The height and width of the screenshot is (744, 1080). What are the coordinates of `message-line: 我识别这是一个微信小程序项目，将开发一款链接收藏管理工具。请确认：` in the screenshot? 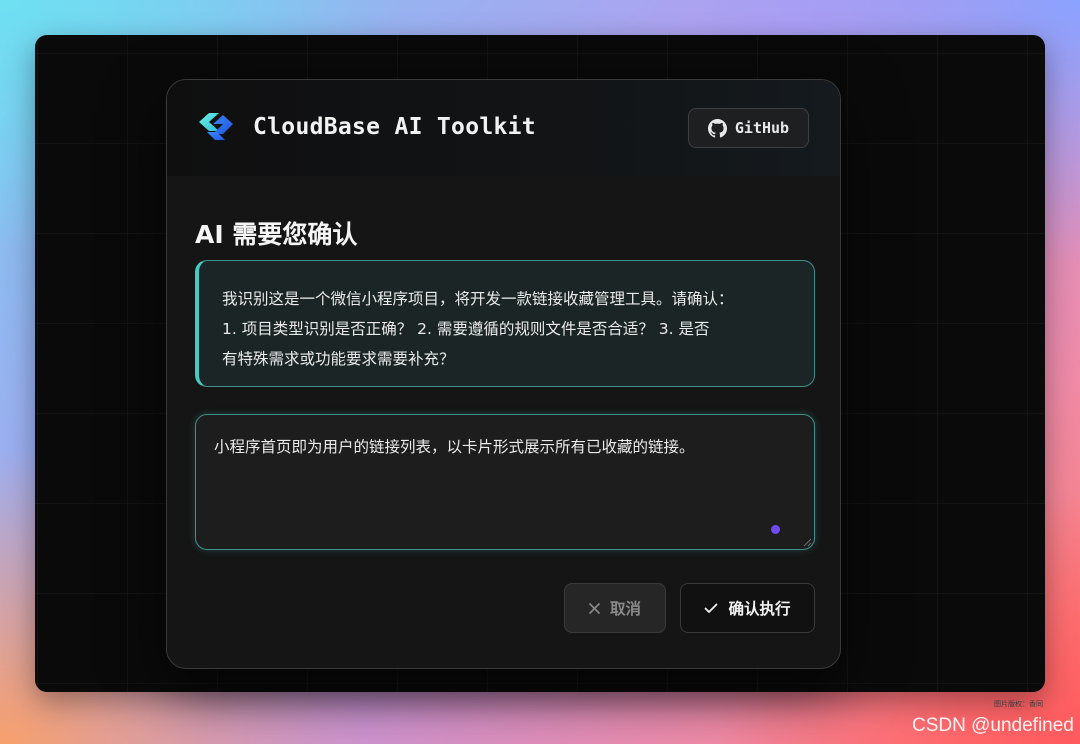 It's located at (478, 299).